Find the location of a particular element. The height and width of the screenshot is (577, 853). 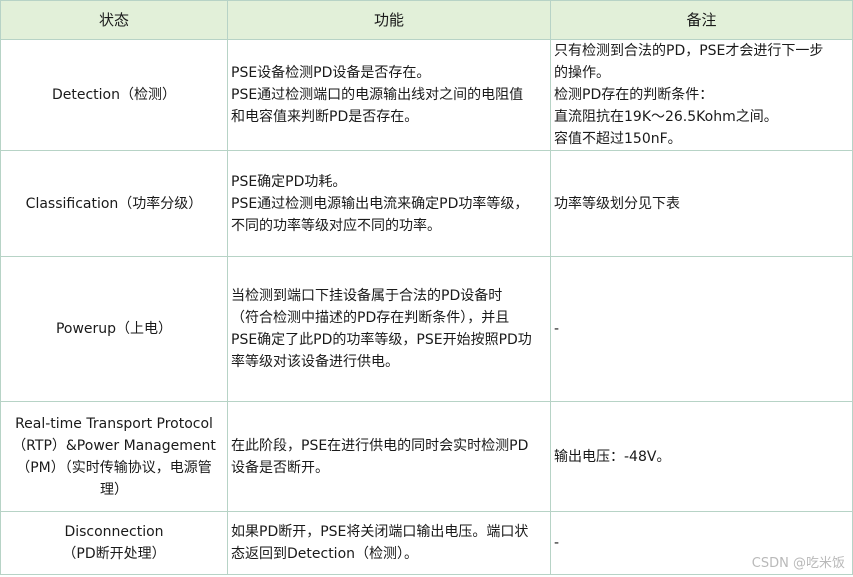

notes-cell: - is located at coordinates (701, 329).